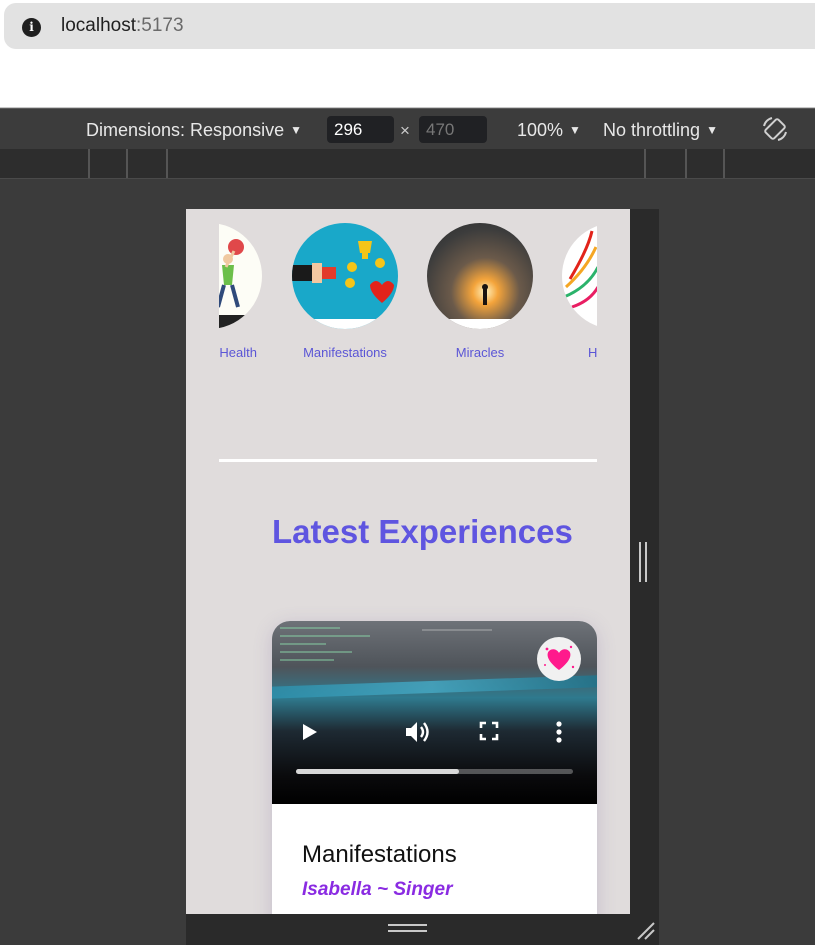 The height and width of the screenshot is (945, 815). Describe the element at coordinates (417, 732) in the screenshot. I see `volume-icon` at that location.